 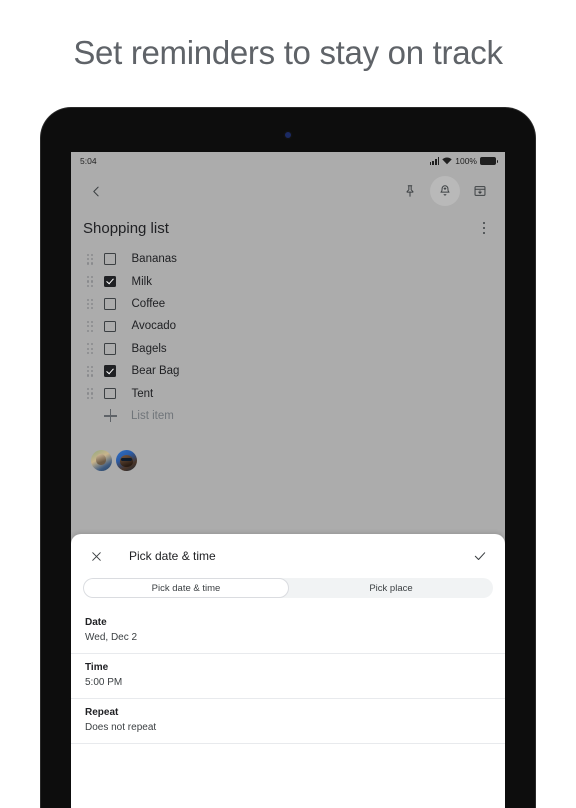 What do you see at coordinates (288, 556) in the screenshot?
I see `sheet-header: Pick date & time` at bounding box center [288, 556].